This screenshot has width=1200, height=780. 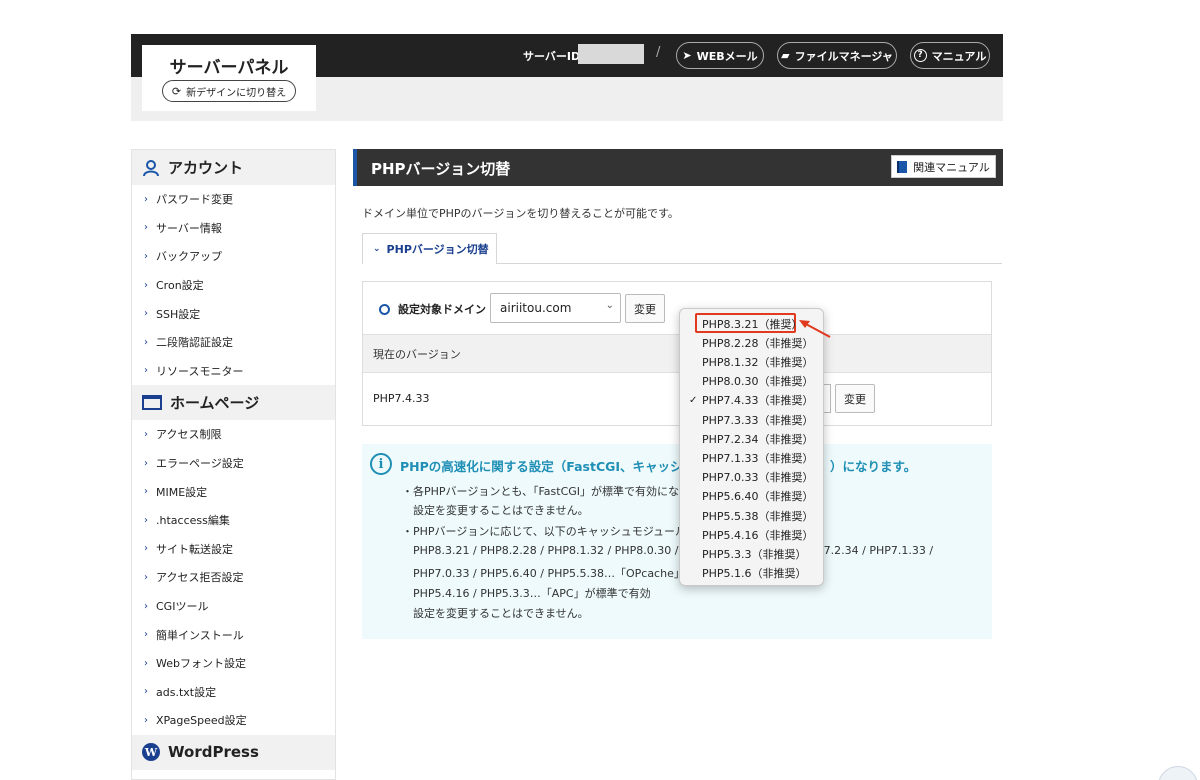 I want to click on dropdown-option: PHP7.2.34（非推奨）, so click(x=752, y=438).